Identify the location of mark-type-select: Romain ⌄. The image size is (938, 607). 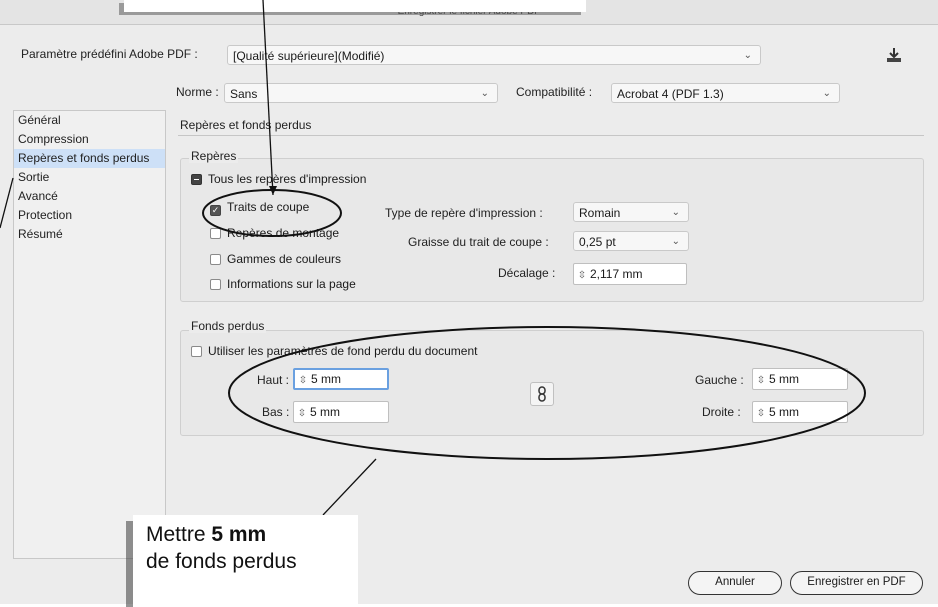
(631, 212).